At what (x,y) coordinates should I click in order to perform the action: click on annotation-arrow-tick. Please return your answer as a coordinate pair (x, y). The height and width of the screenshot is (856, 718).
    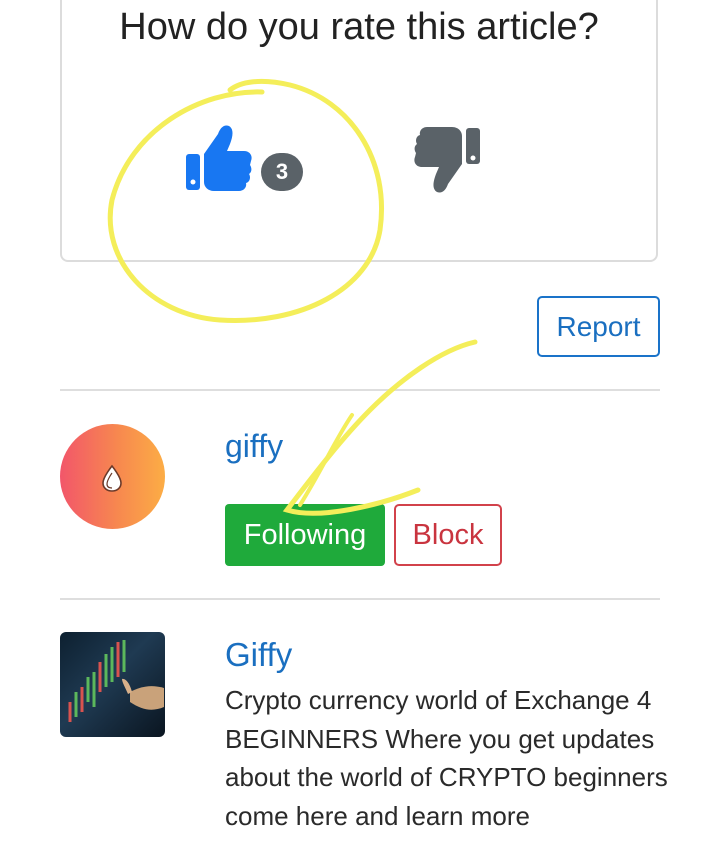
    Looking at the image, I should click on (326, 460).